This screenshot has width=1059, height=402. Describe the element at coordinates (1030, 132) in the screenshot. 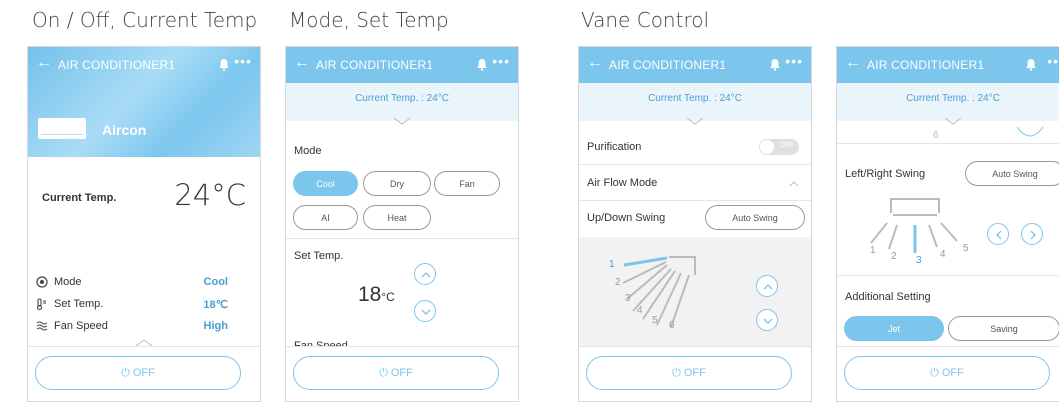

I see `partial-circle-button` at that location.